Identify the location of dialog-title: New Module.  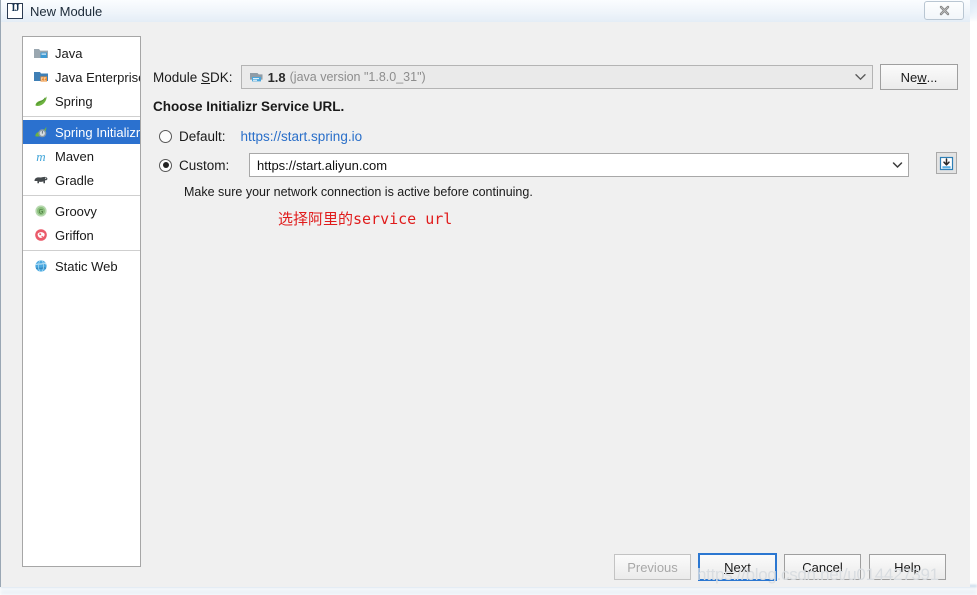
(66, 11).